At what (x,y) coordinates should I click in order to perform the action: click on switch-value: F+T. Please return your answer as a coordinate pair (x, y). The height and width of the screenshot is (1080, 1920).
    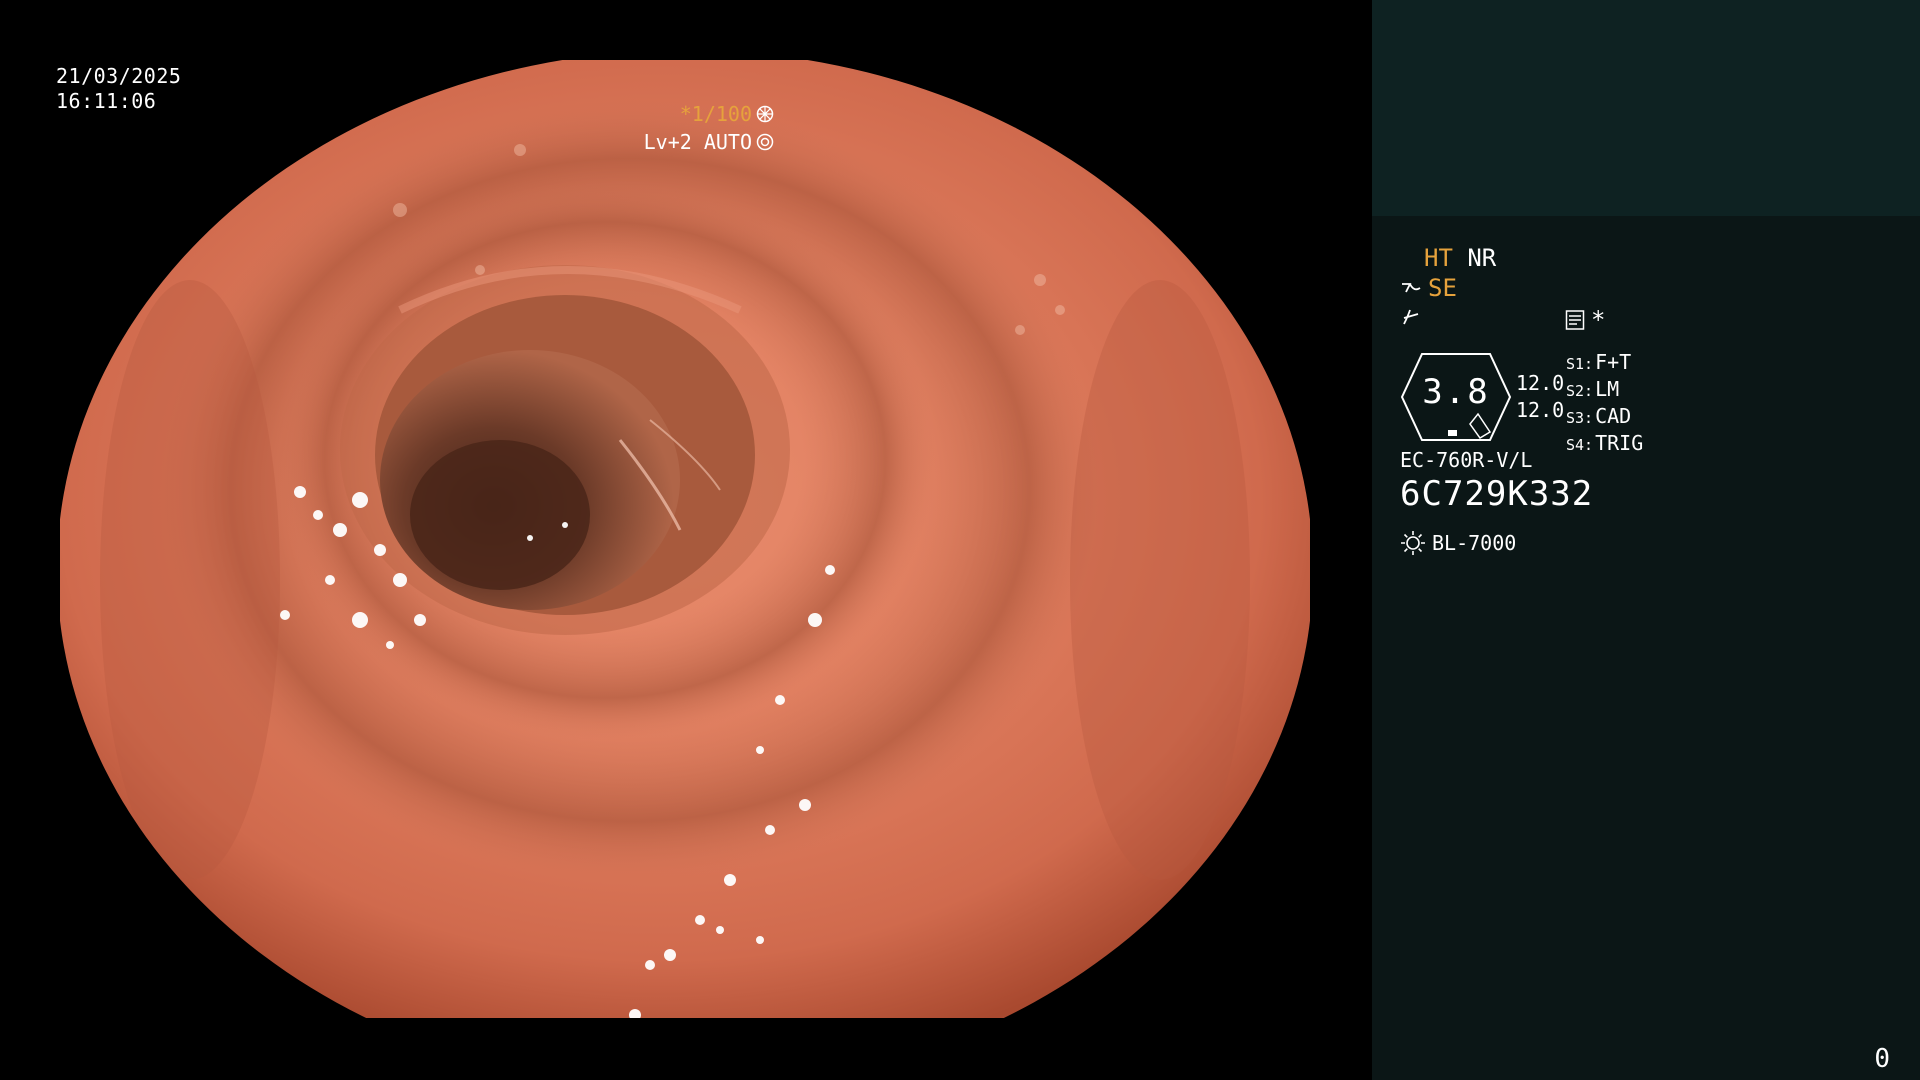
    Looking at the image, I should click on (1613, 362).